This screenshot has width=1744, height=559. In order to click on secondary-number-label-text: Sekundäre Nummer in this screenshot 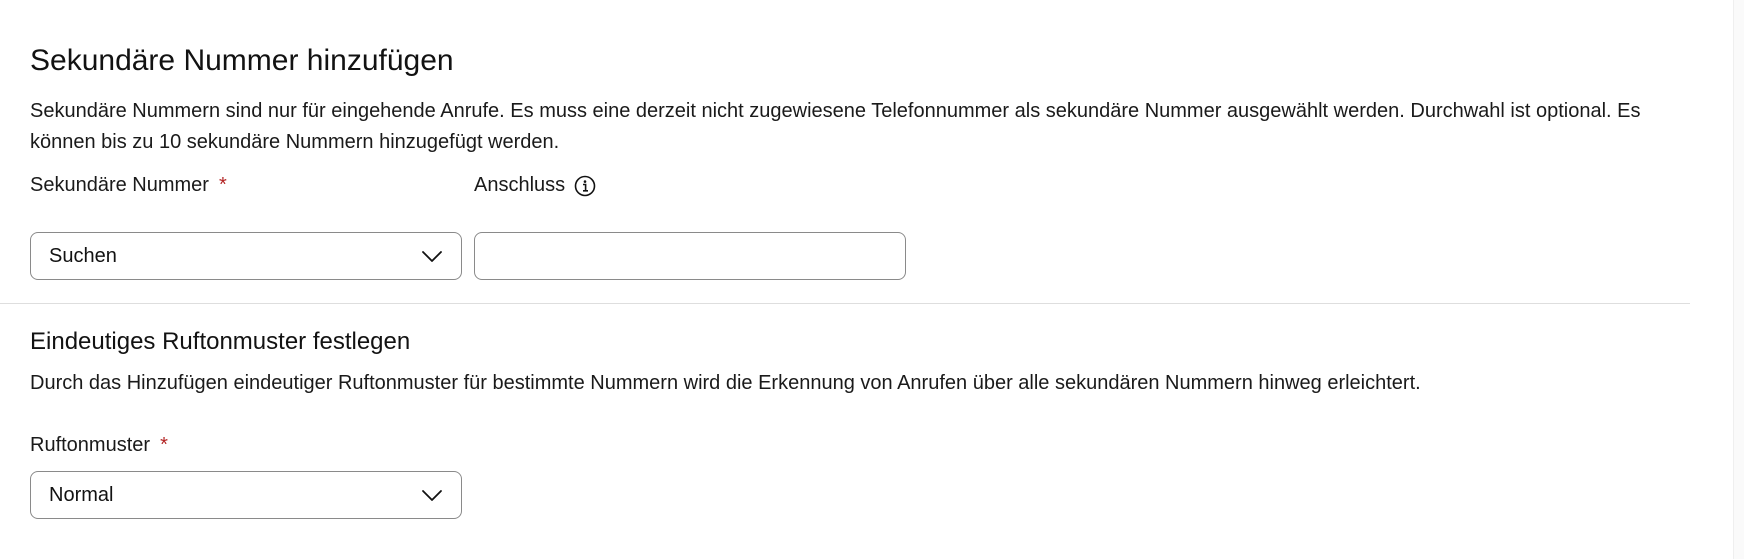, I will do `click(119, 185)`.